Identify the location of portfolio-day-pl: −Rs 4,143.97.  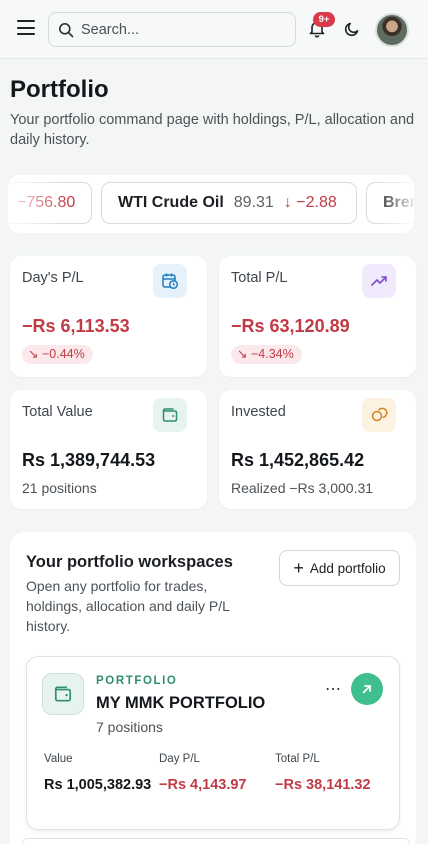
(203, 785).